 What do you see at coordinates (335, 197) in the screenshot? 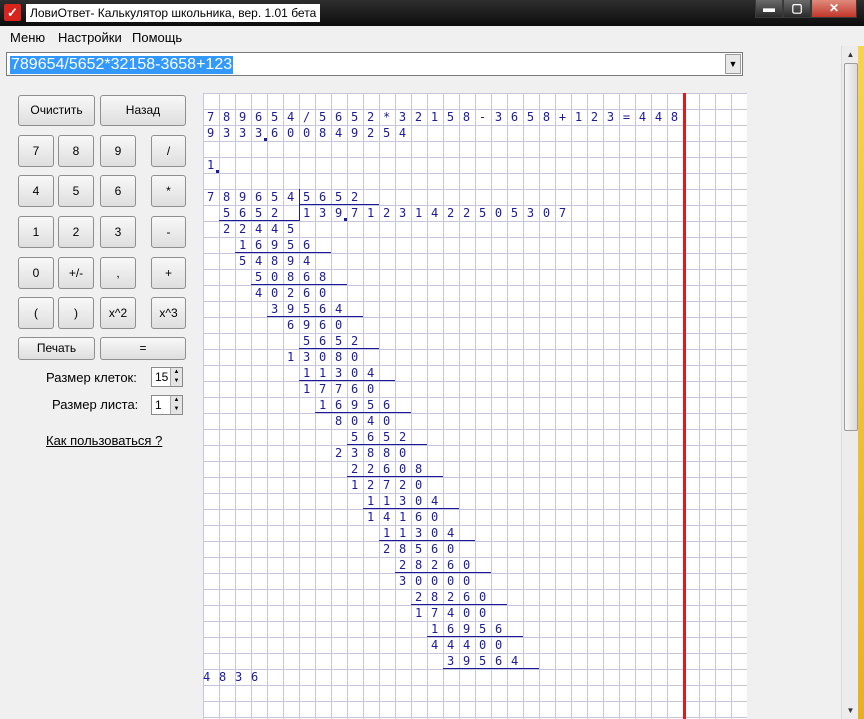
I see `divisor: 5652` at bounding box center [335, 197].